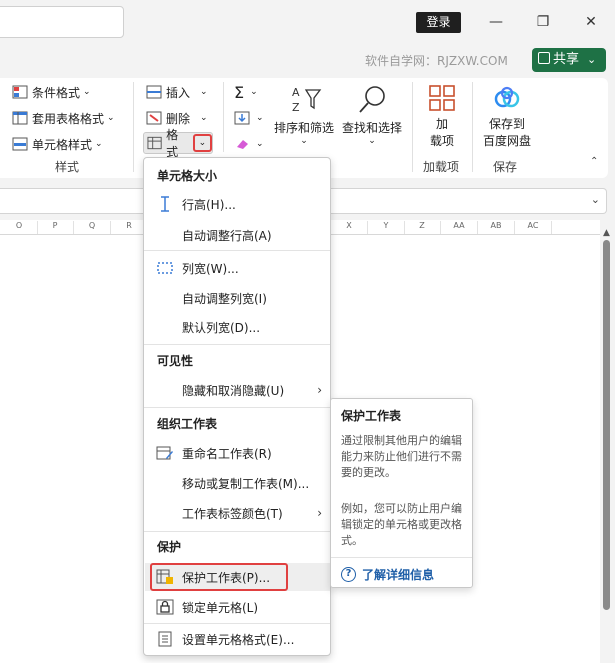 This screenshot has height=663, width=615. Describe the element at coordinates (438, 22) in the screenshot. I see `login-button: 登录` at that location.